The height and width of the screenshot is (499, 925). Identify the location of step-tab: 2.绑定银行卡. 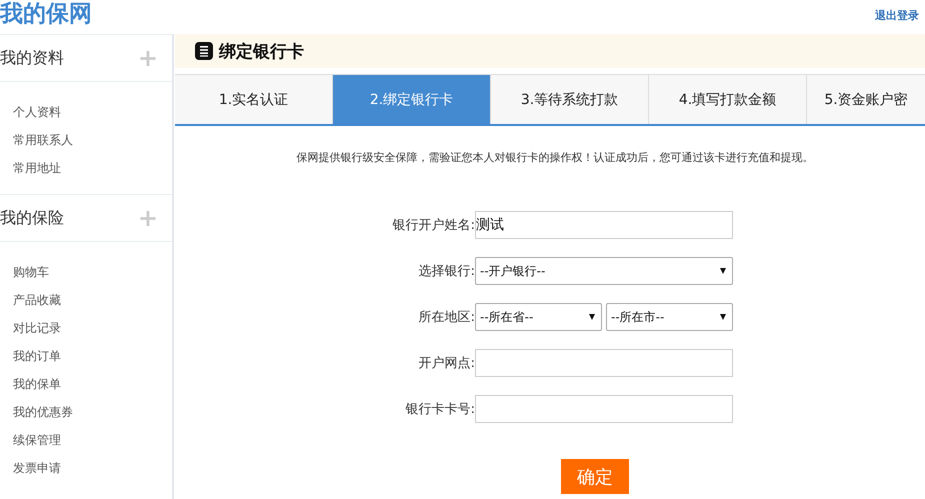
(412, 99).